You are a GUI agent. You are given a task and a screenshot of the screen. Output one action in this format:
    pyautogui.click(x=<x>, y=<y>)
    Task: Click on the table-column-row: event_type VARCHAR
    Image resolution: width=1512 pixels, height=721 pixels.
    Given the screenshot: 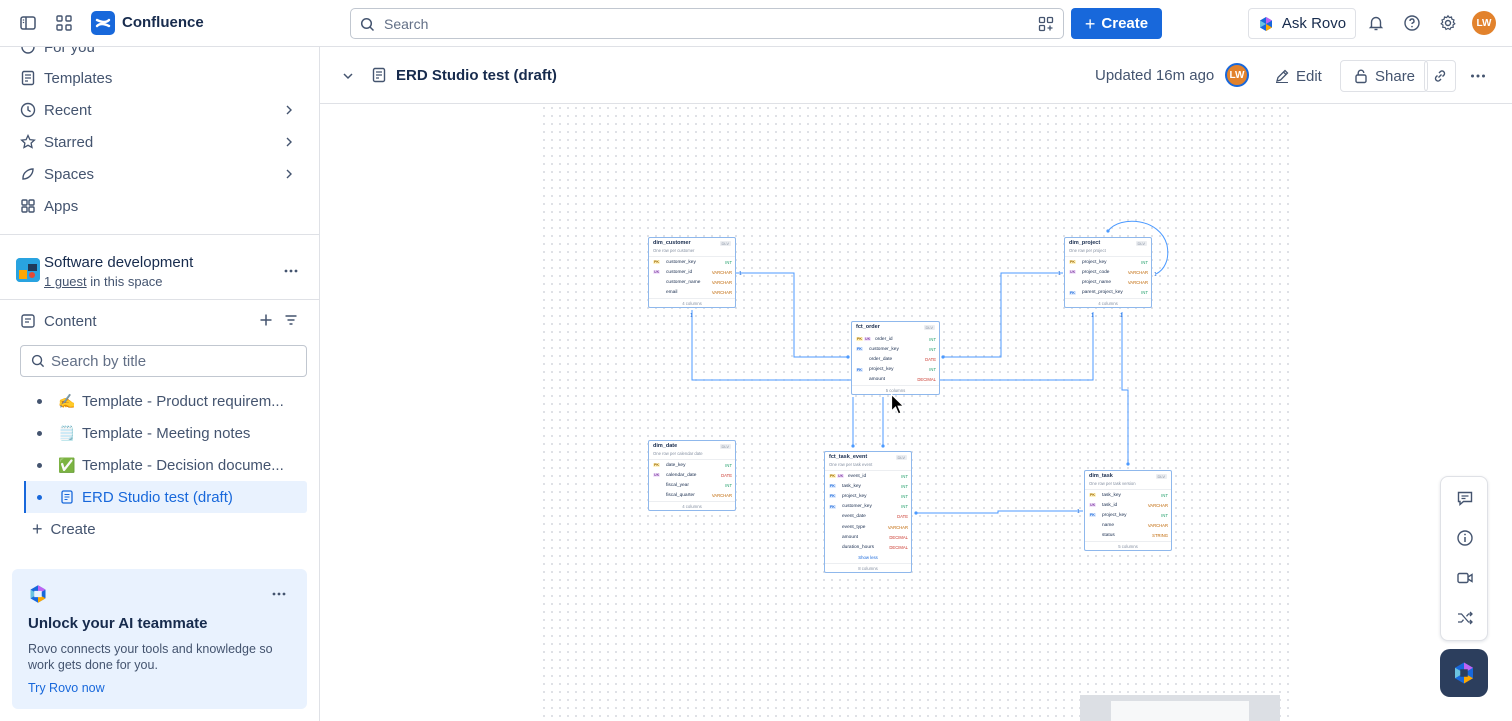 What is the action you would take?
    pyautogui.click(x=868, y=527)
    